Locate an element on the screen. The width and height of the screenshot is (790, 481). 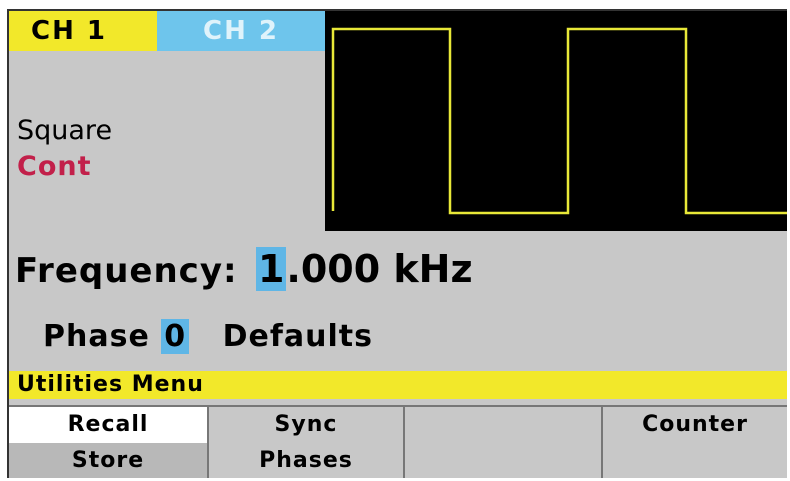
softkey-sync-phases: Sync Phases is located at coordinates (307, 442).